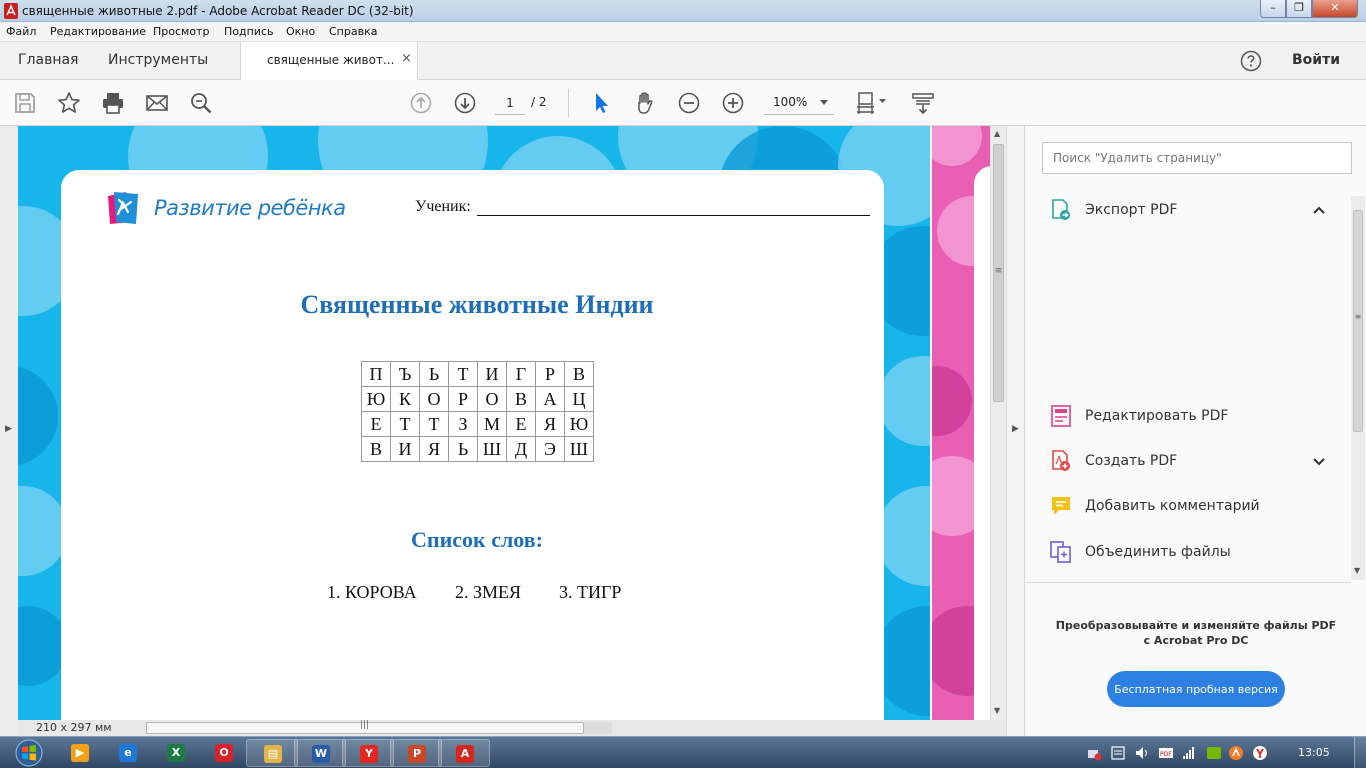  I want to click on chevron-down-icon, so click(1319, 461).